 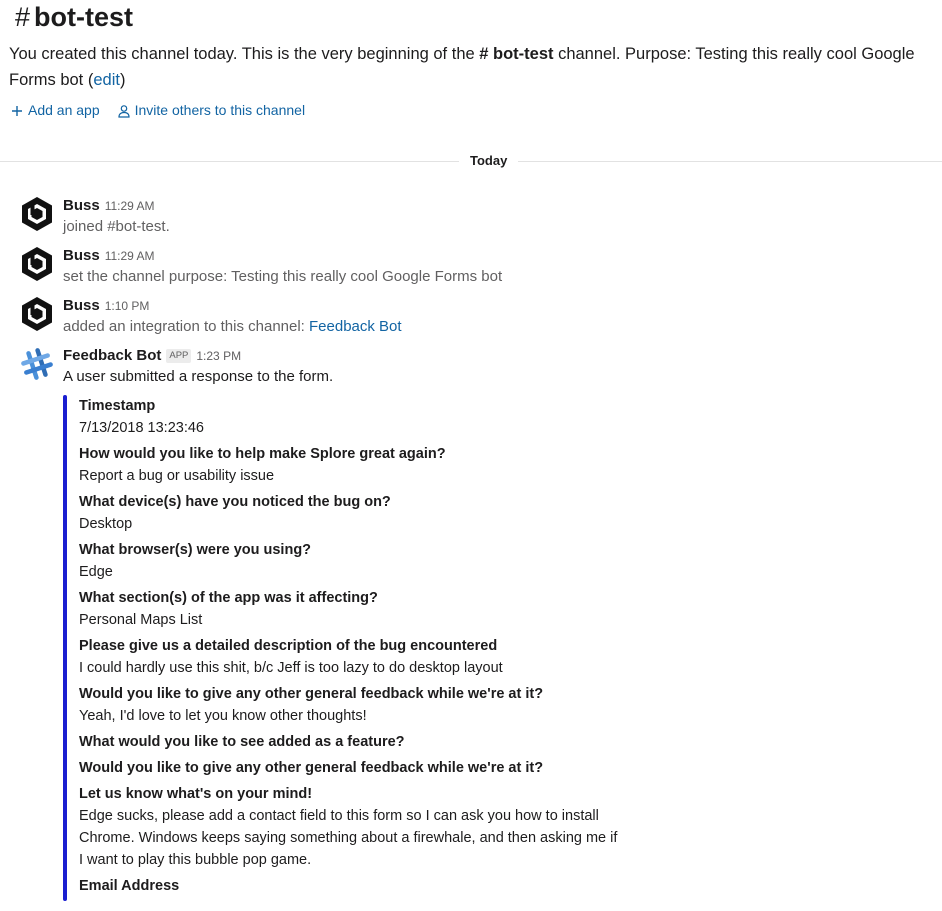 What do you see at coordinates (96, 572) in the screenshot?
I see `field-value: Edge` at bounding box center [96, 572].